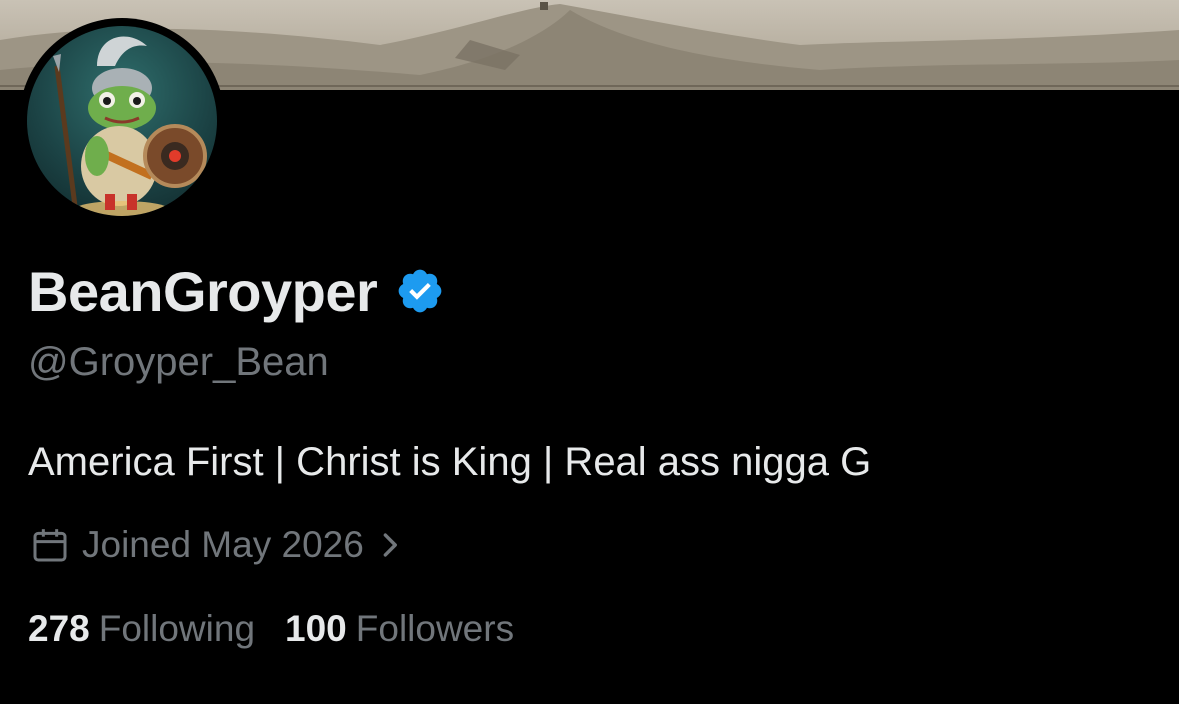 This screenshot has height=704, width=1179. I want to click on calendar-icon, so click(50, 545).